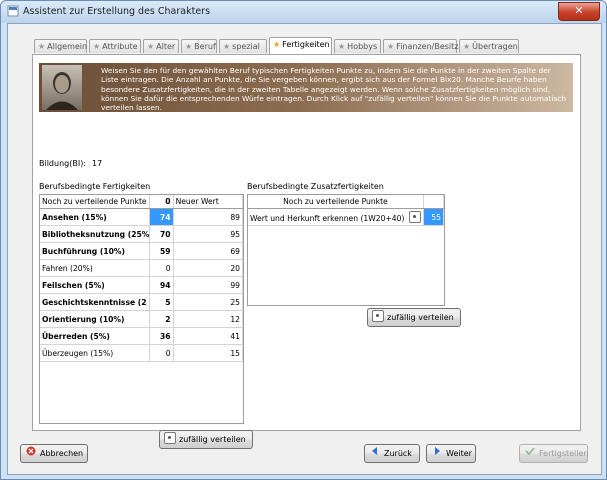  What do you see at coordinates (161, 251) in the screenshot?
I see `skill-points-input: 59` at bounding box center [161, 251].